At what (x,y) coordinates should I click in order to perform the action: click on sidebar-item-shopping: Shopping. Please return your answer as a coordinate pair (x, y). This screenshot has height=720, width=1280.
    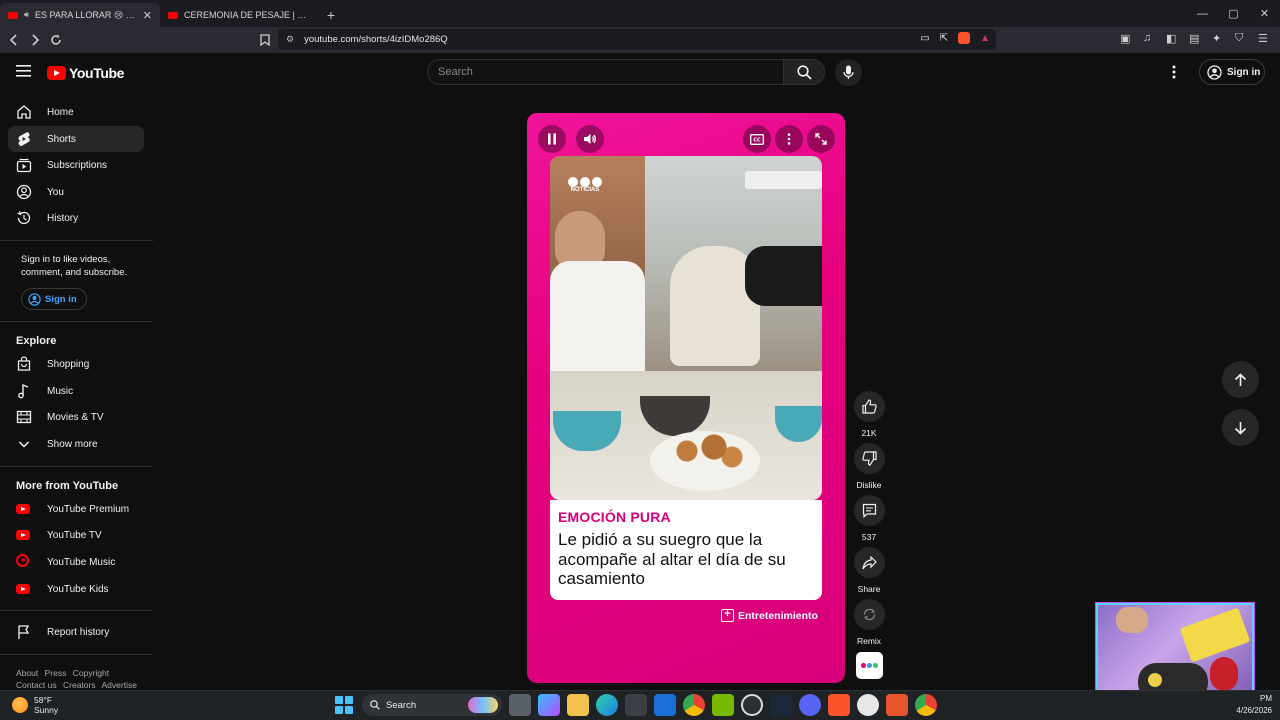
    Looking at the image, I should click on (76, 364).